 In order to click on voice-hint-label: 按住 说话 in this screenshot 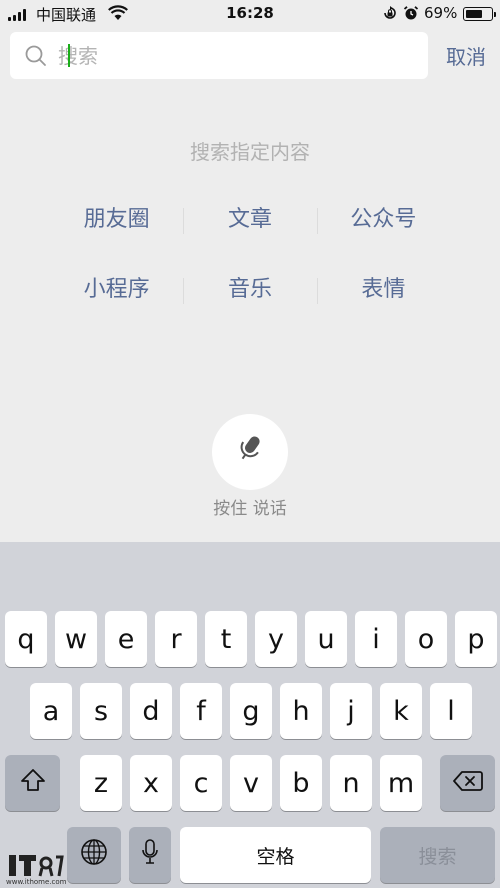, I will do `click(250, 509)`.